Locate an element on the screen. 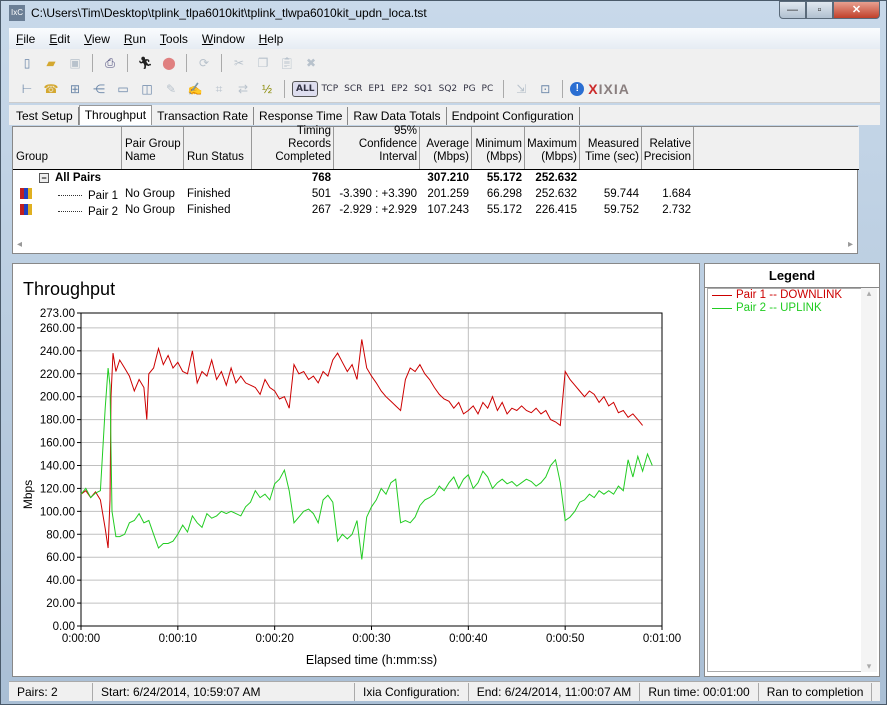 This screenshot has width=887, height=705. scroll-up-icon: ▴ is located at coordinates (869, 293).